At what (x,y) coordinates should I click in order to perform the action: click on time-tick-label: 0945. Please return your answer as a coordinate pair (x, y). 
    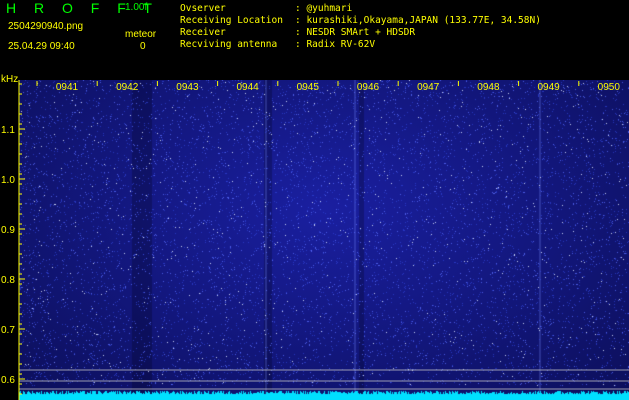
    Looking at the image, I should click on (308, 87).